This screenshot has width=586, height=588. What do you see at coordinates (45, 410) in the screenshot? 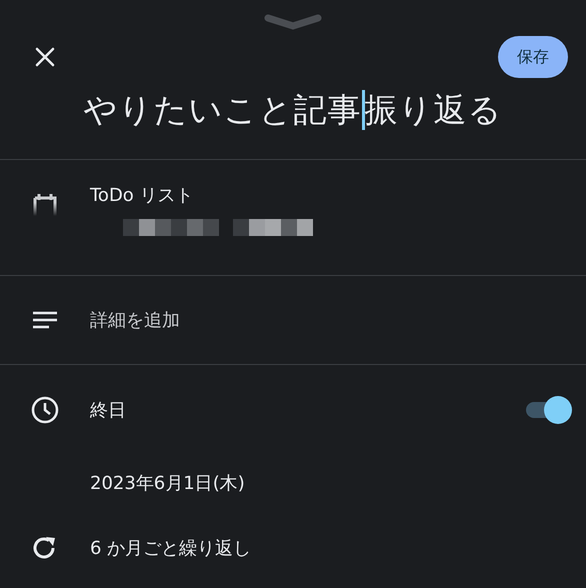
I see `clock-icon` at bounding box center [45, 410].